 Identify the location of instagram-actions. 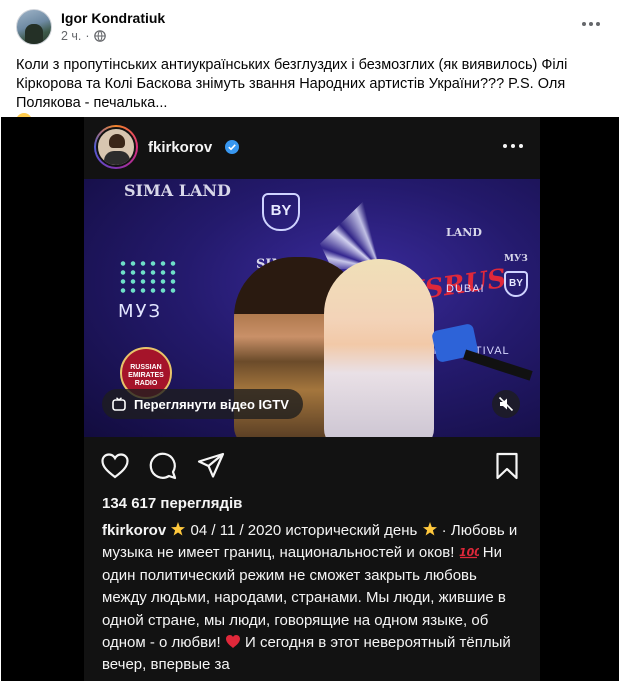
(312, 467).